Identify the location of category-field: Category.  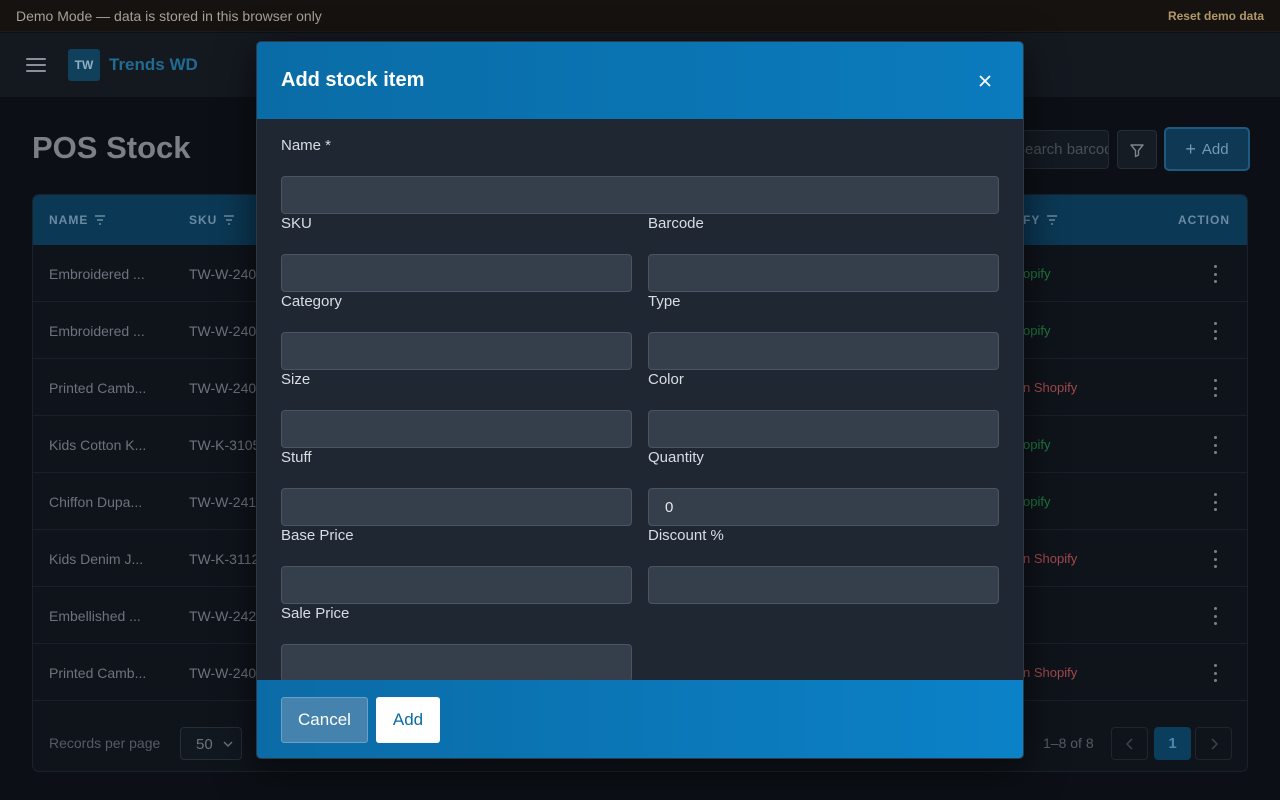
(456, 331).